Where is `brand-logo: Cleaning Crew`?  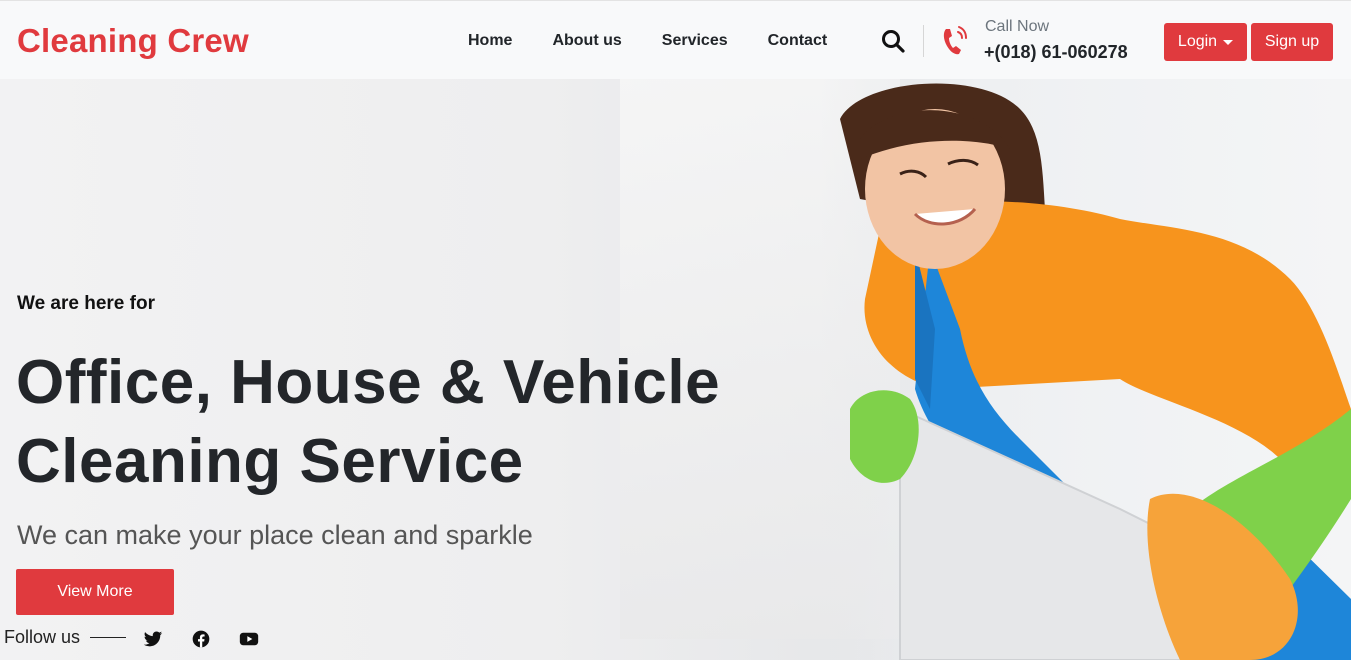
brand-logo: Cleaning Crew is located at coordinates (133, 41).